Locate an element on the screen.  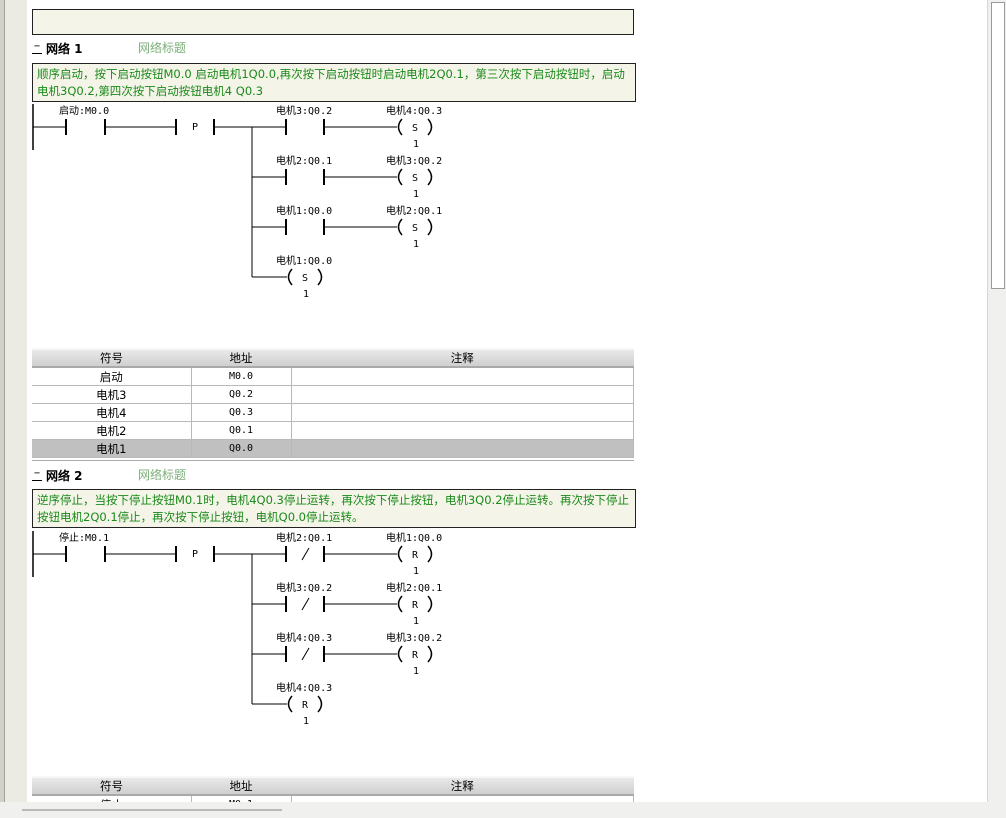
coil-label: 电机3:Q0.2 is located at coordinates (414, 637).